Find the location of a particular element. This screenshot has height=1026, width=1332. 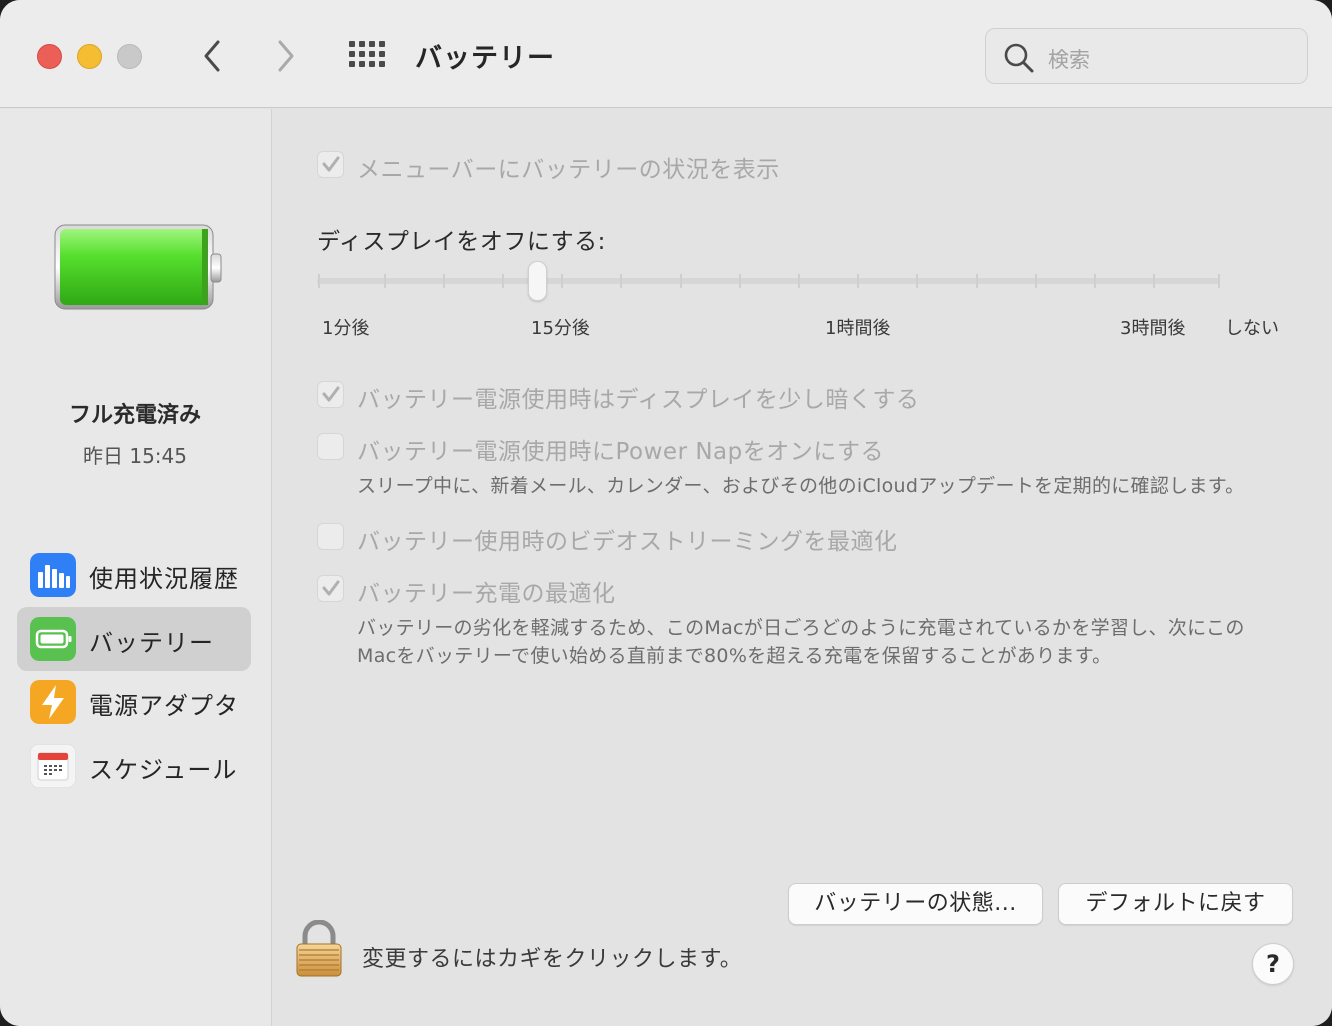

slider-label-1min: 1分後 is located at coordinates (346, 328).